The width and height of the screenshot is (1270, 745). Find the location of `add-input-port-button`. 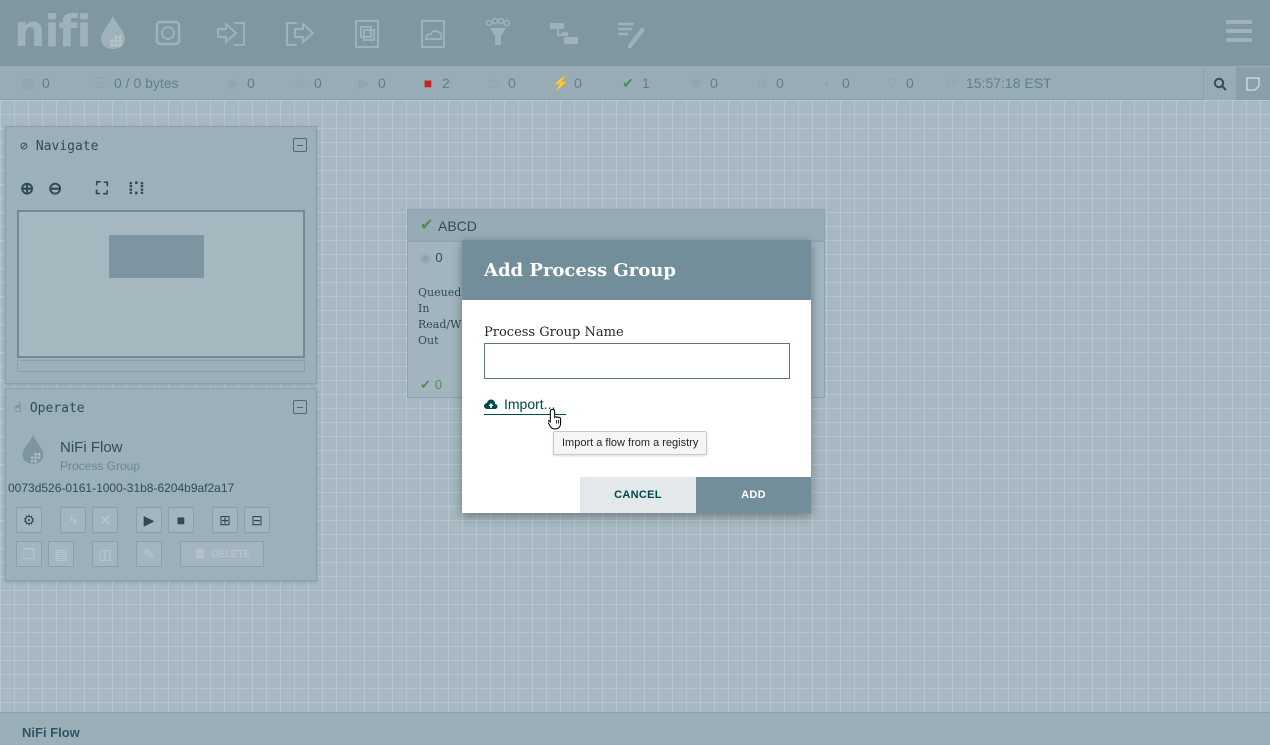

add-input-port-button is located at coordinates (231, 34).